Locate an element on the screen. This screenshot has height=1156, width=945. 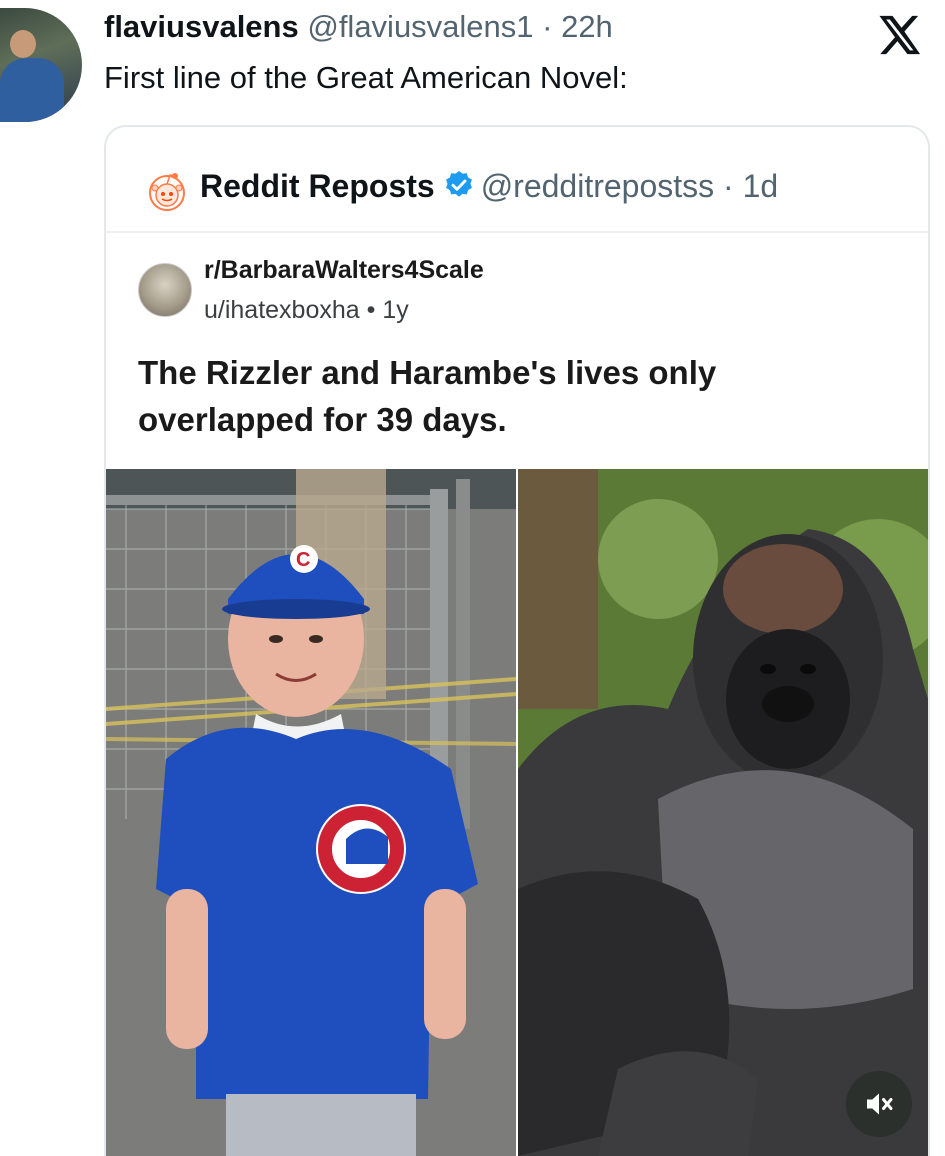
author-display-name: flaviusvalens is located at coordinates (201, 26).